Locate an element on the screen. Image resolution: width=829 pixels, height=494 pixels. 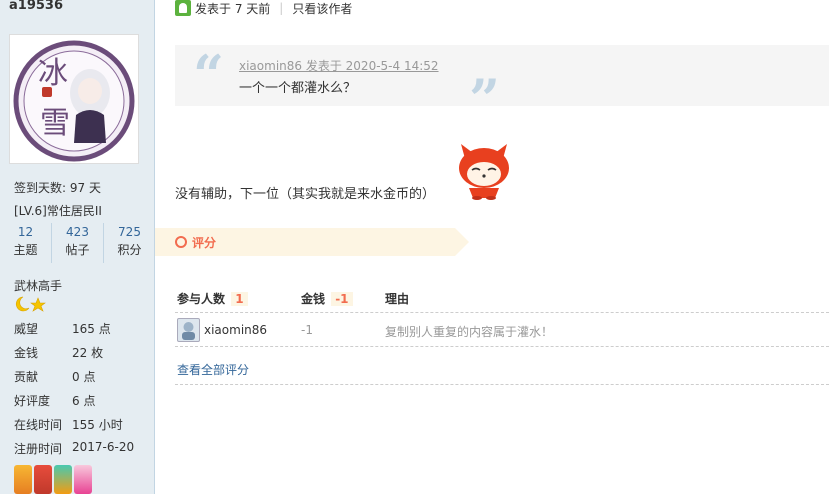
prop-value: 6 点 is located at coordinates (84, 401).